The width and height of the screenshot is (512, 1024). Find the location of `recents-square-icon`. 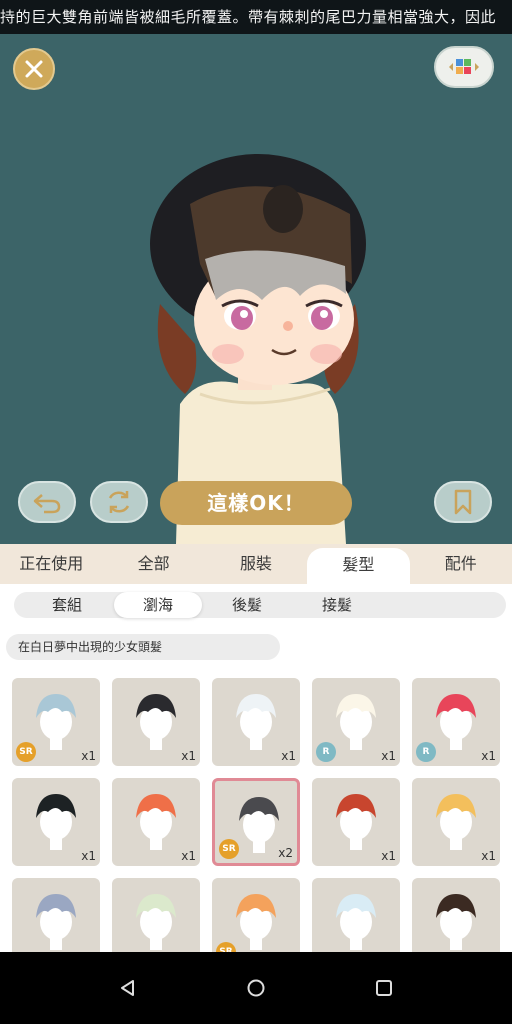

recents-square-icon is located at coordinates (384, 988).